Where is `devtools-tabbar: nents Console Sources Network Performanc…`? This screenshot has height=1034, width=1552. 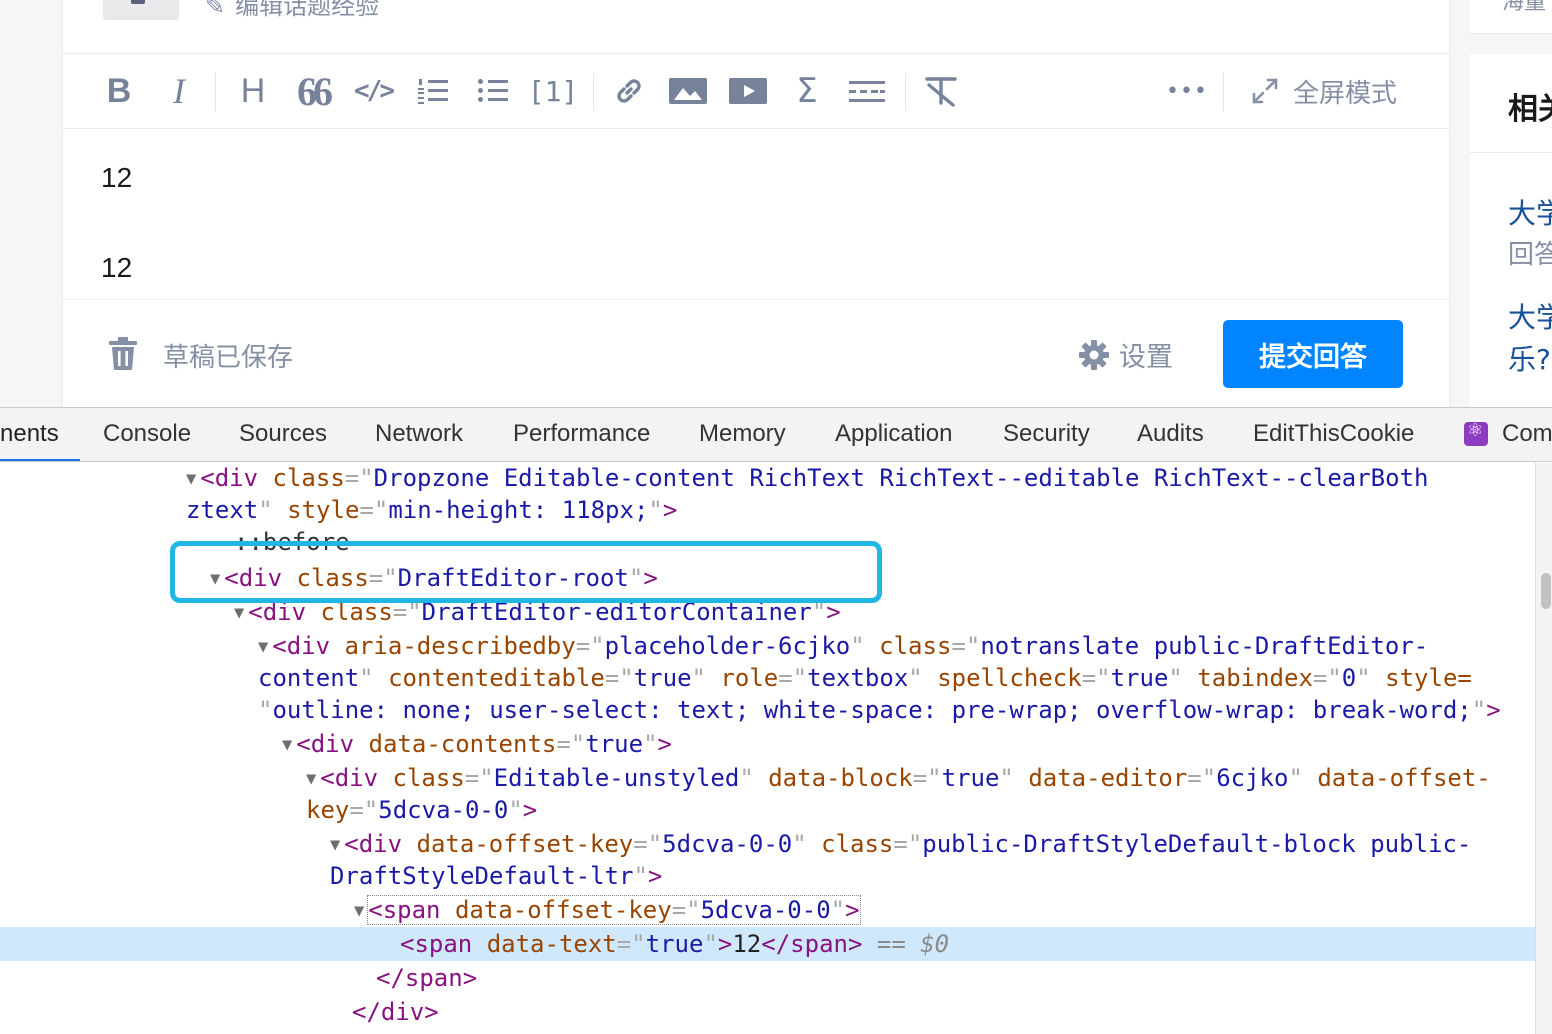
devtools-tabbar: nents Console Sources Network Performanc… is located at coordinates (776, 435).